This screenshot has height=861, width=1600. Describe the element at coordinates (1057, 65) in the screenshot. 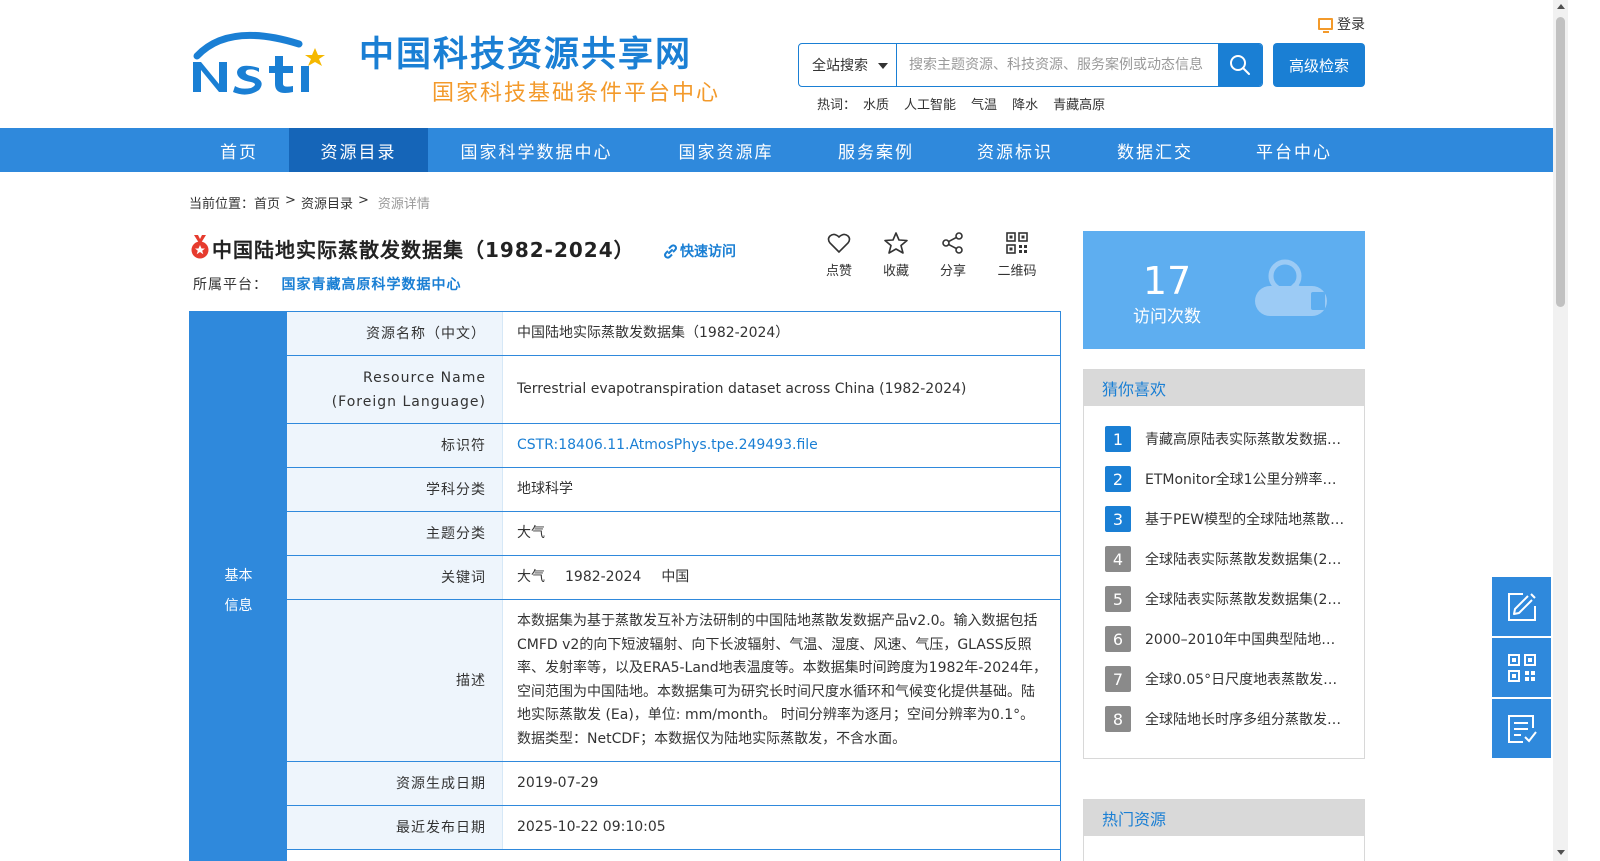

I see `search-input` at that location.